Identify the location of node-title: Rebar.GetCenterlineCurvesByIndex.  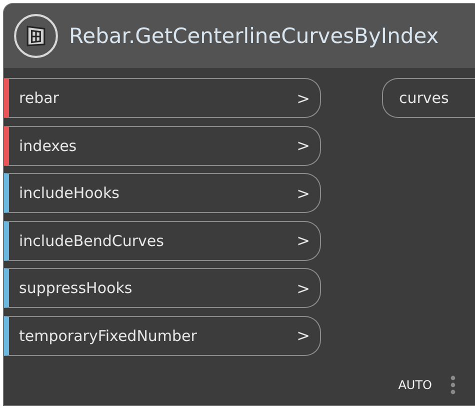
(254, 36).